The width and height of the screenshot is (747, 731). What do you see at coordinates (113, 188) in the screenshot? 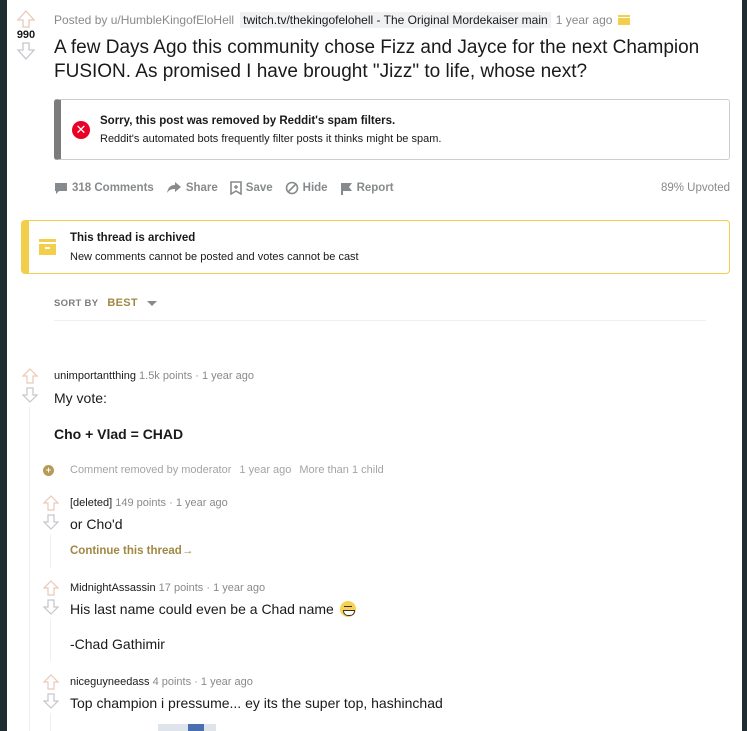
I see `comments-label: 318 Comments` at bounding box center [113, 188].